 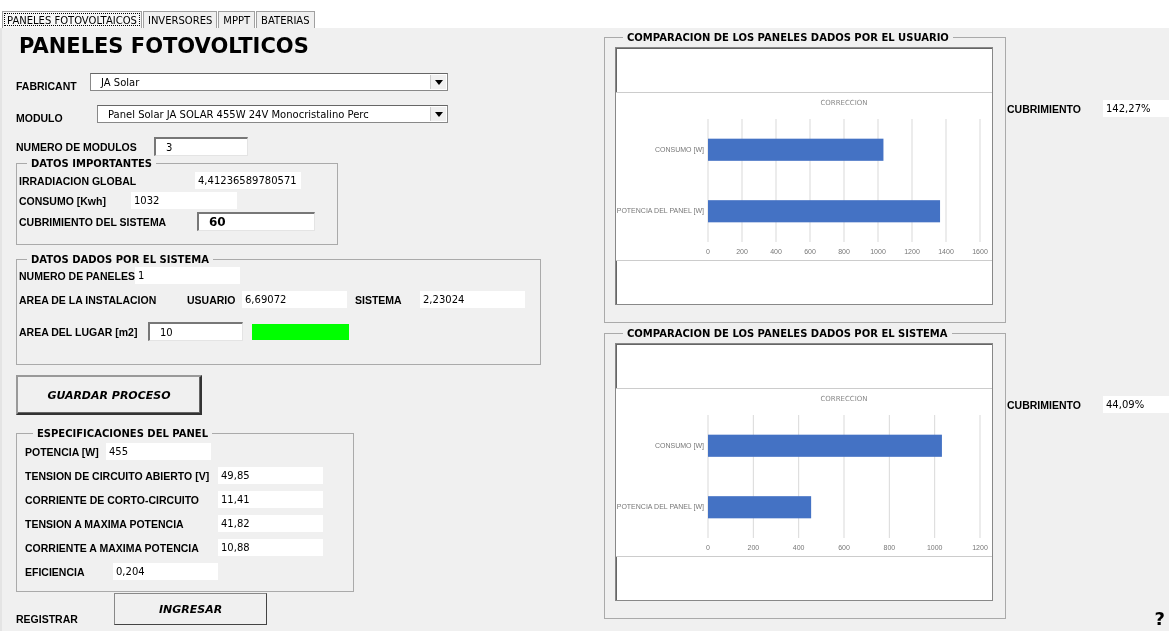 What do you see at coordinates (256, 221) in the screenshot?
I see `input-field: 60` at bounding box center [256, 221].